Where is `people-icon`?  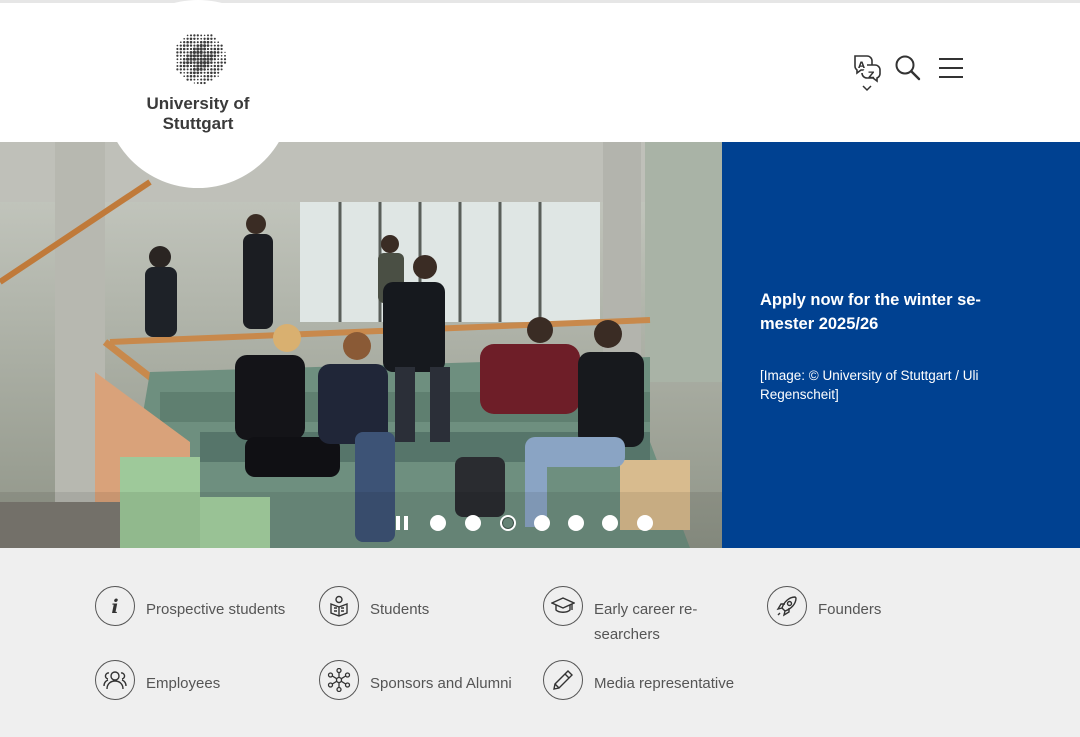
people-icon is located at coordinates (115, 680).